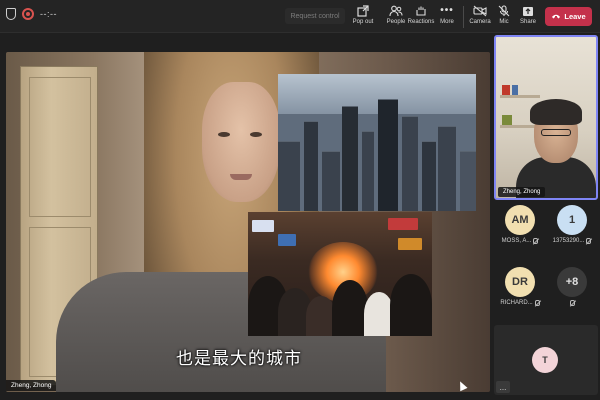 The width and height of the screenshot is (600, 400). Describe the element at coordinates (556, 132) in the screenshot. I see `participant-glasses` at that location.